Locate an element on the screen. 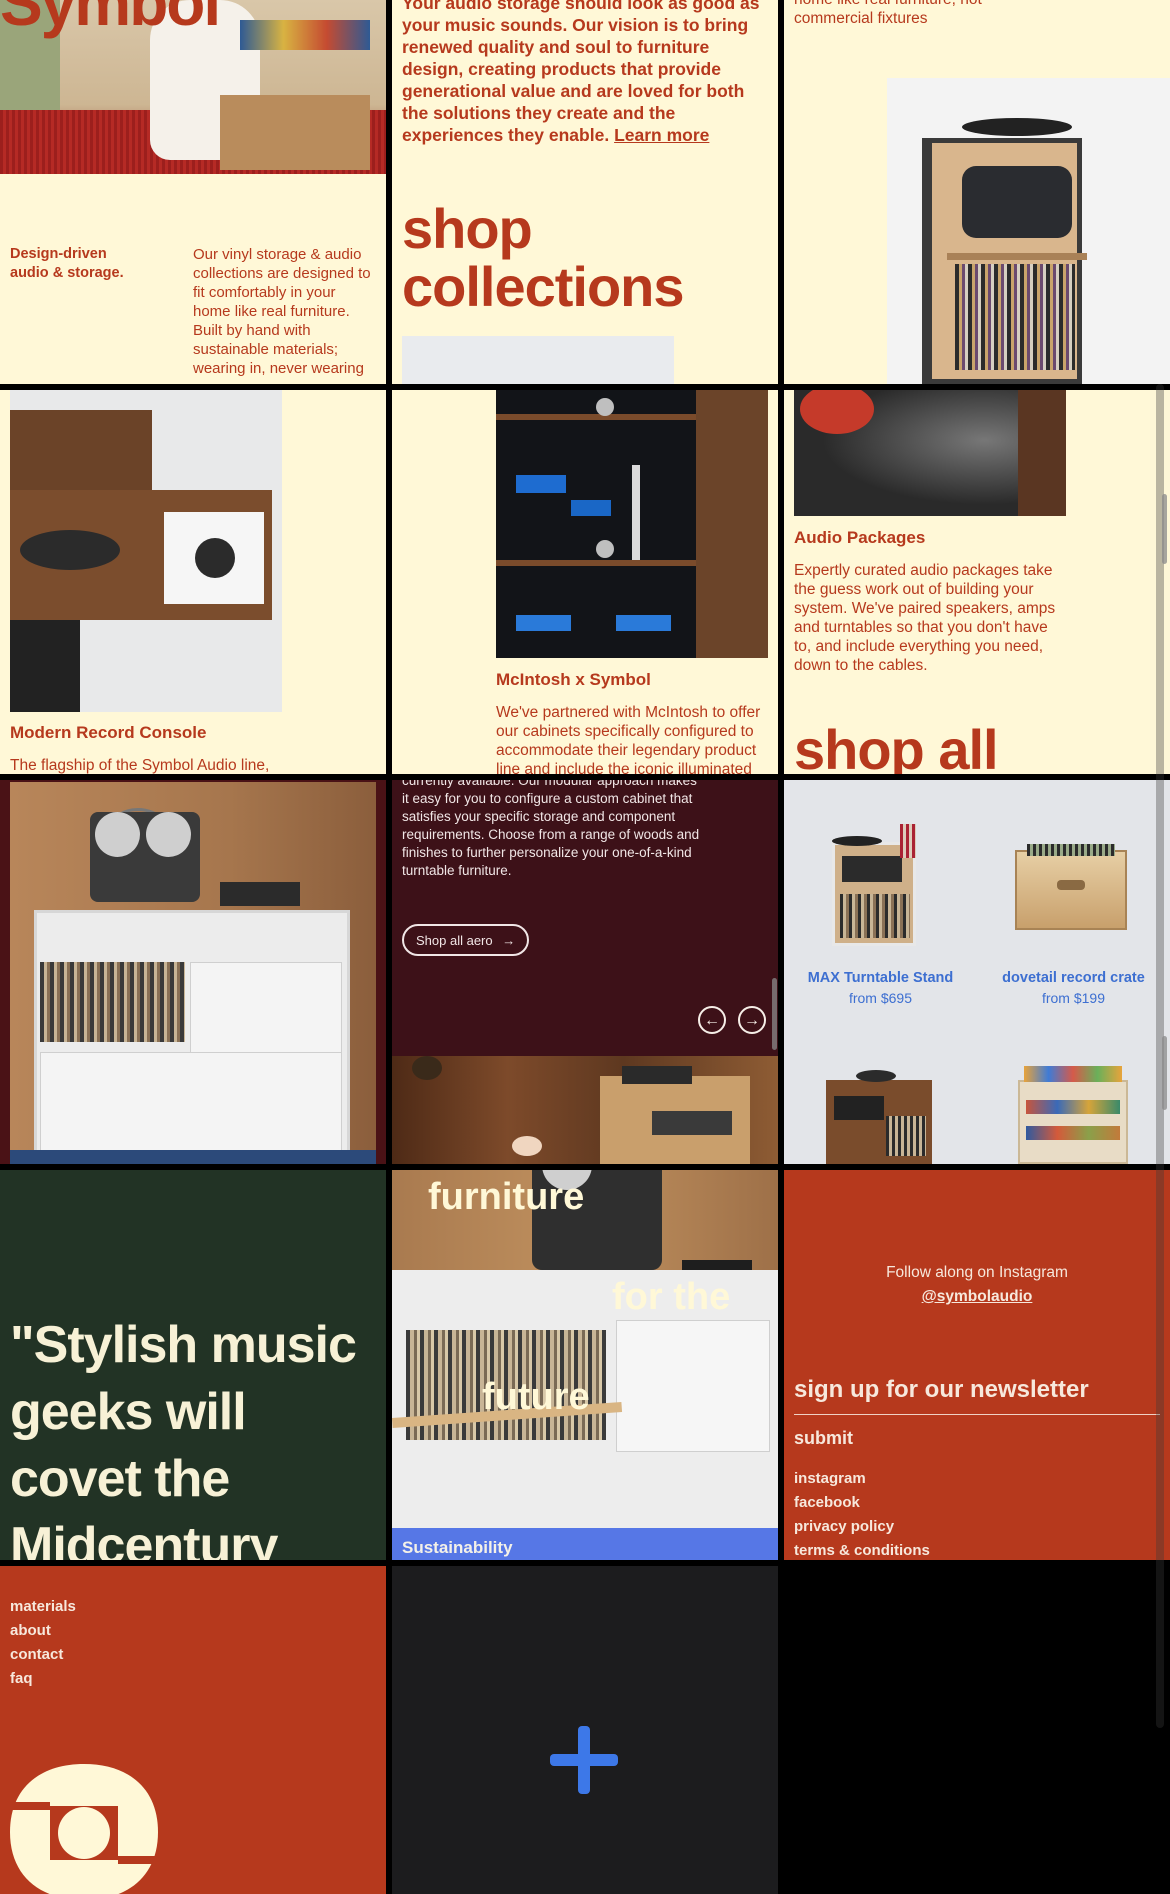 This screenshot has height=1894, width=1170. footer-link-instagram: instagram is located at coordinates (830, 1478).